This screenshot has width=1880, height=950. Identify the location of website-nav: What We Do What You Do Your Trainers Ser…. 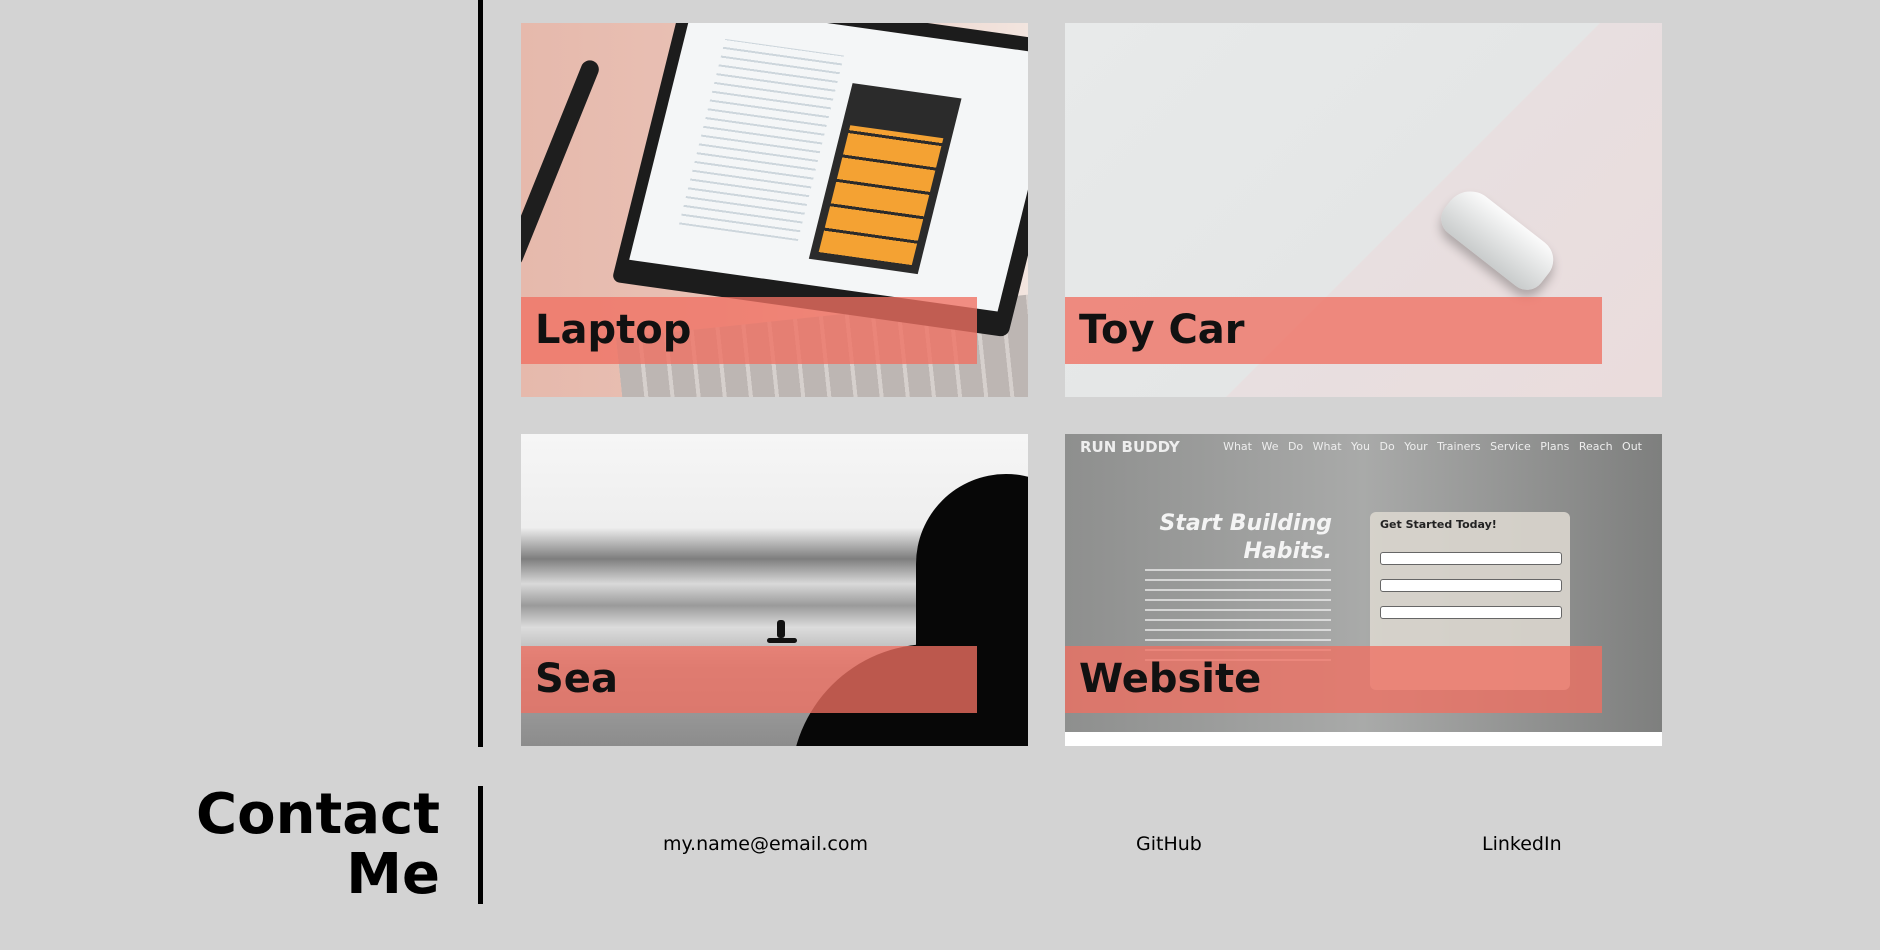
(1432, 446).